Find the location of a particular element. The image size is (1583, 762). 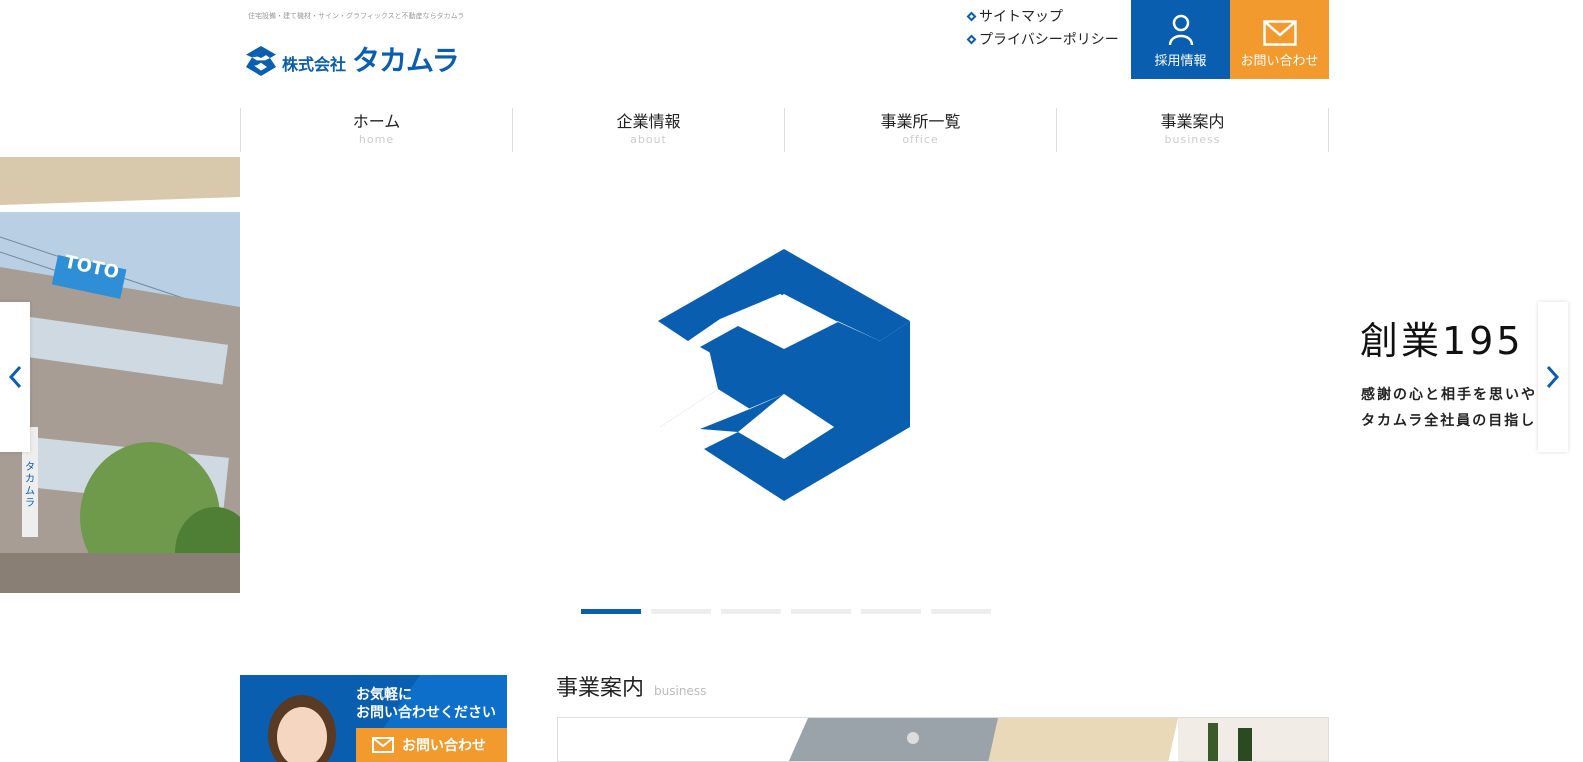

slider-prev-button is located at coordinates (15, 377).